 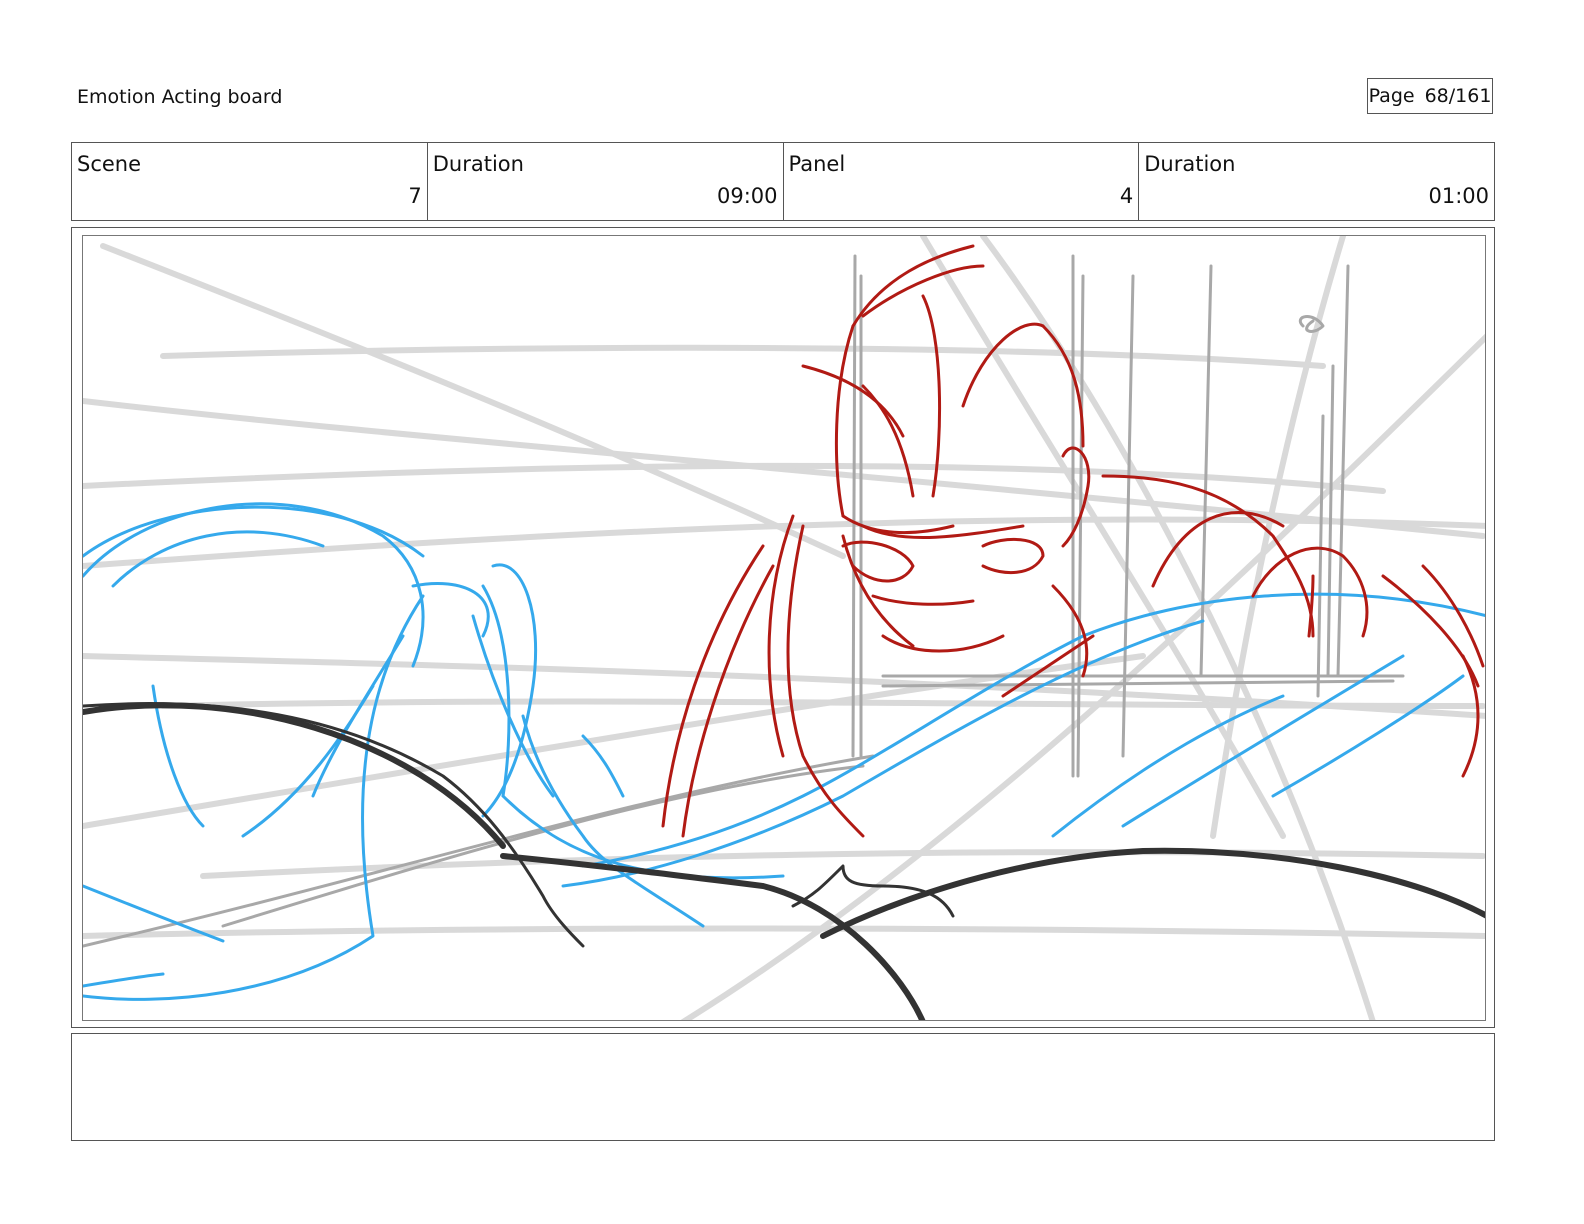 I want to click on panel-duration-label: Duration, so click(x=1190, y=164).